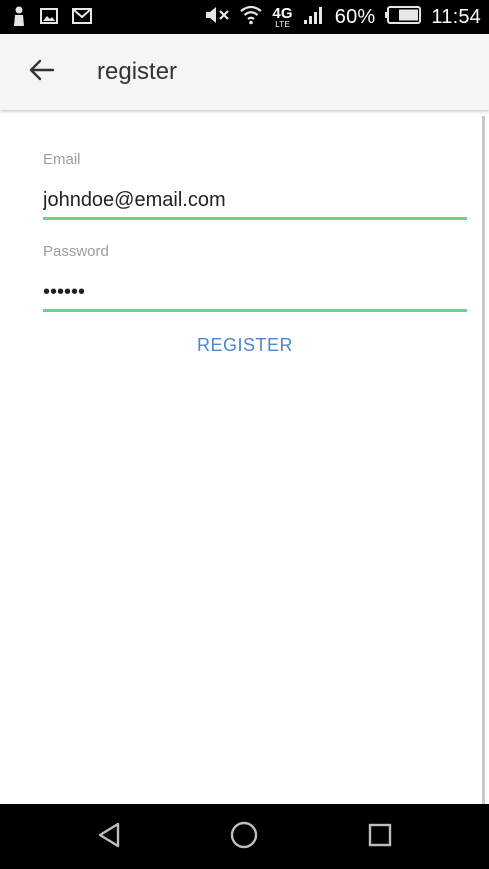 This screenshot has height=869, width=489. Describe the element at coordinates (82, 18) in the screenshot. I see `gmail-icon` at that location.